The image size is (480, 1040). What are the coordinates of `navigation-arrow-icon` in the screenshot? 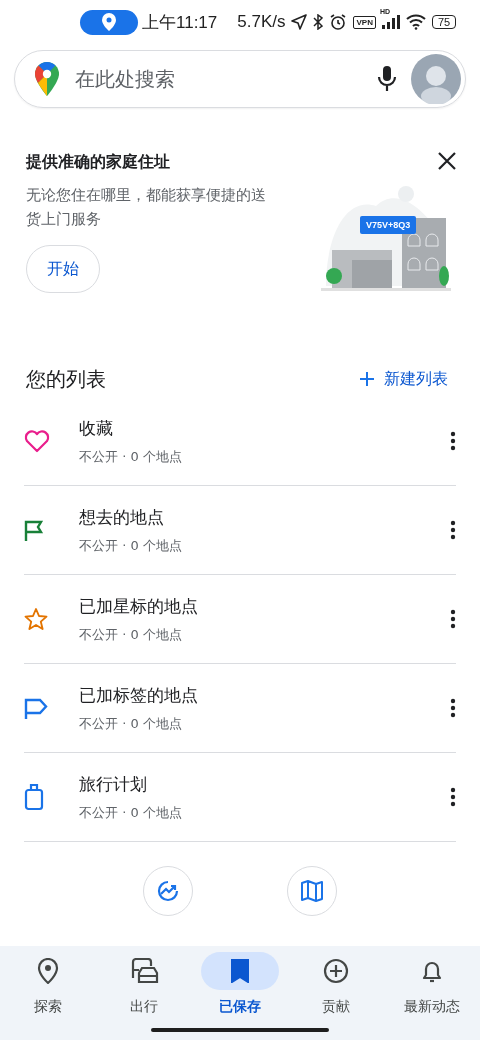 It's located at (299, 22).